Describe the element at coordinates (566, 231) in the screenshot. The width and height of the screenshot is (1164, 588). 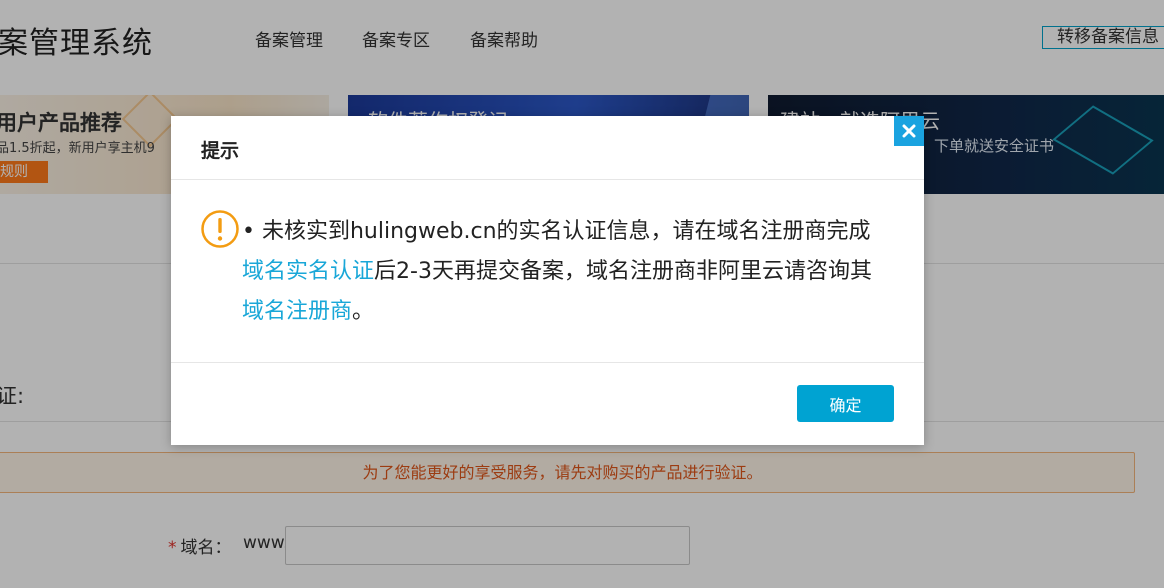
I see `message-text: 未核实到hulingweb.cn的实名认证信息，请在域名注册商完成` at that location.